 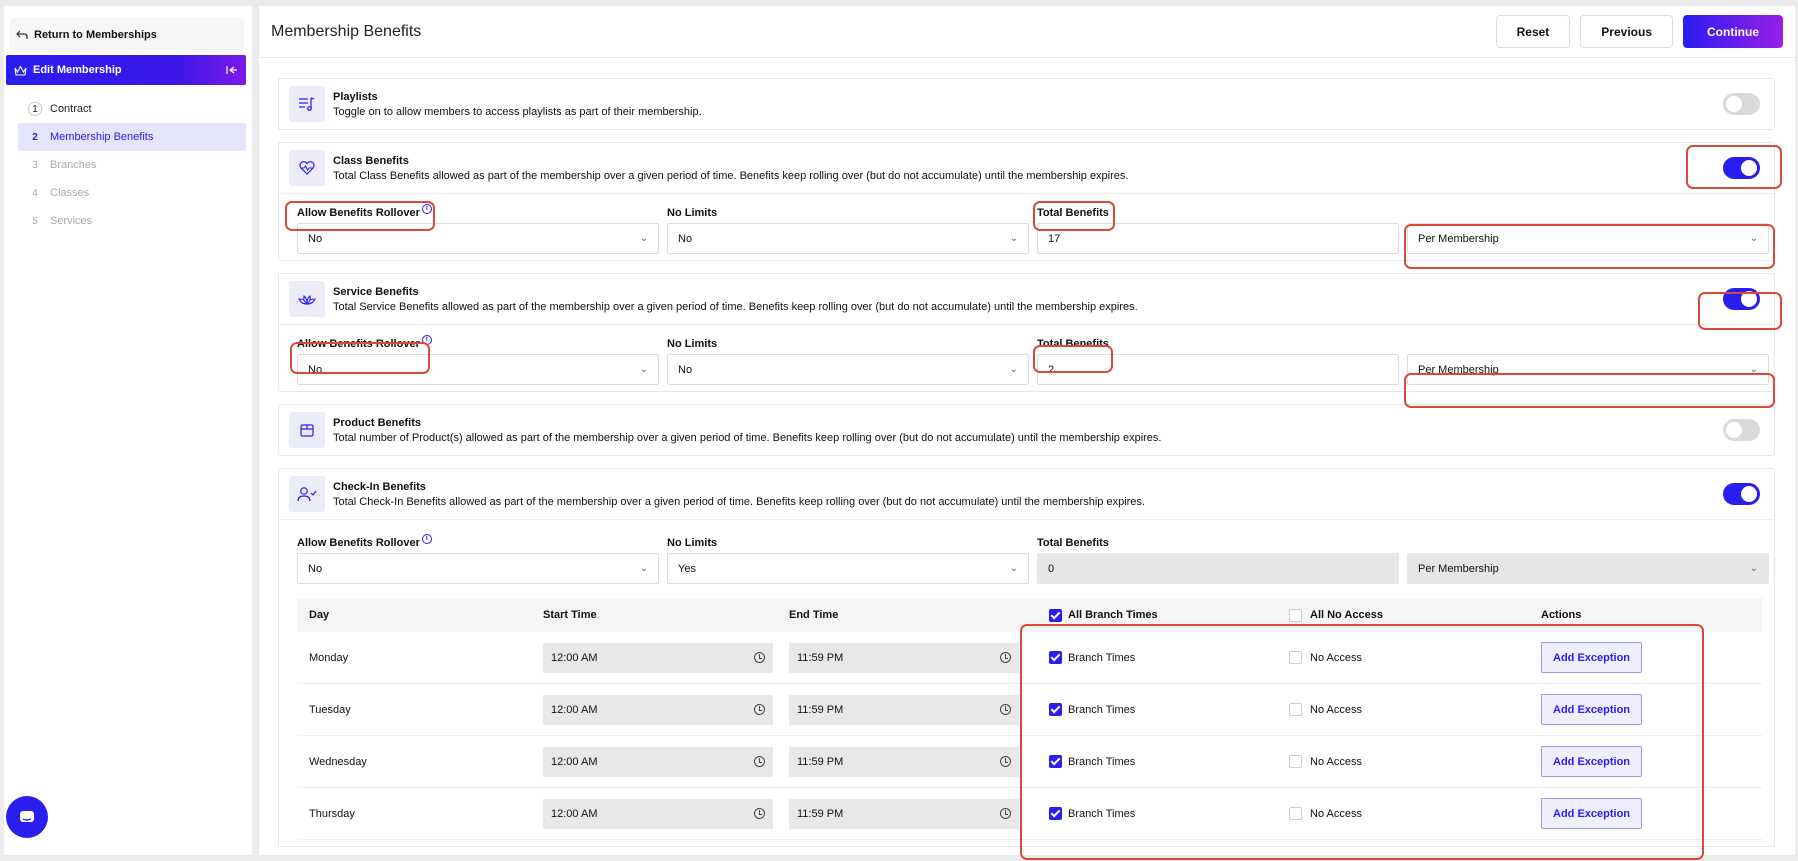 I want to click on class-benefits-toggle, so click(x=1741, y=168).